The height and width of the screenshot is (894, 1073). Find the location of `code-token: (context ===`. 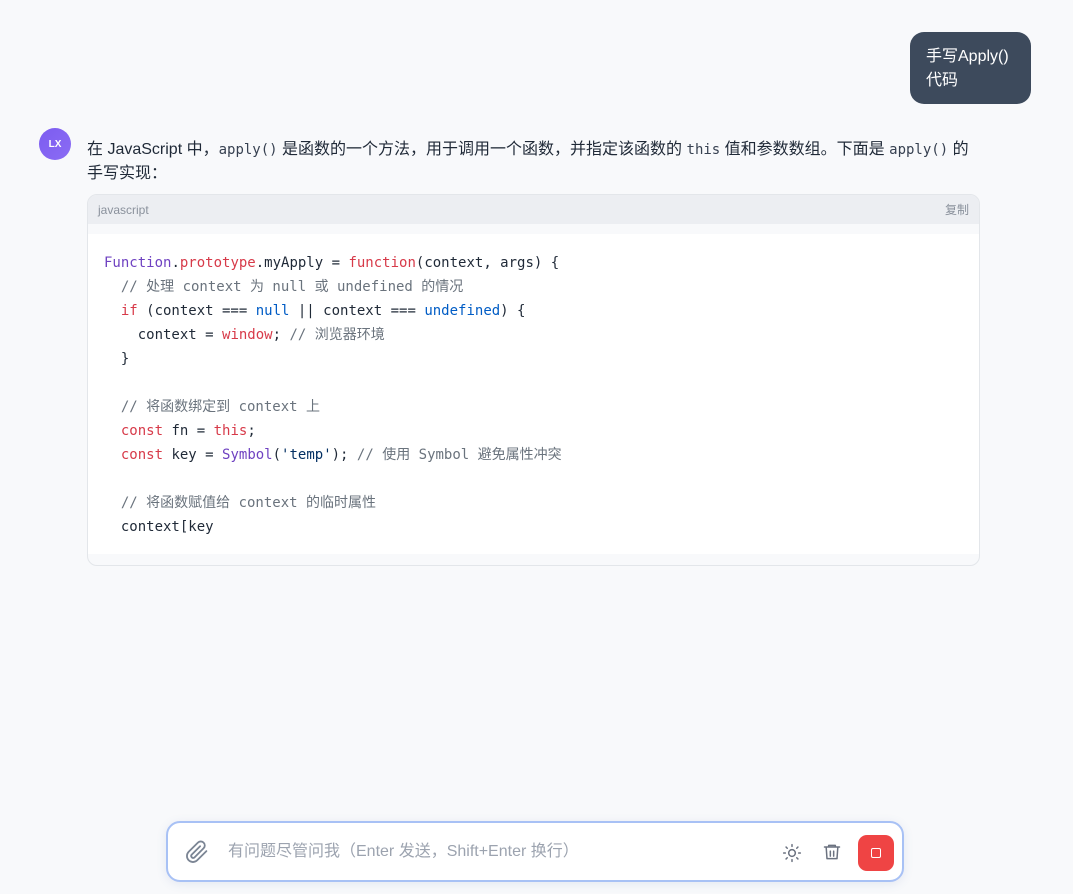

code-token: (context === is located at coordinates (196, 311).